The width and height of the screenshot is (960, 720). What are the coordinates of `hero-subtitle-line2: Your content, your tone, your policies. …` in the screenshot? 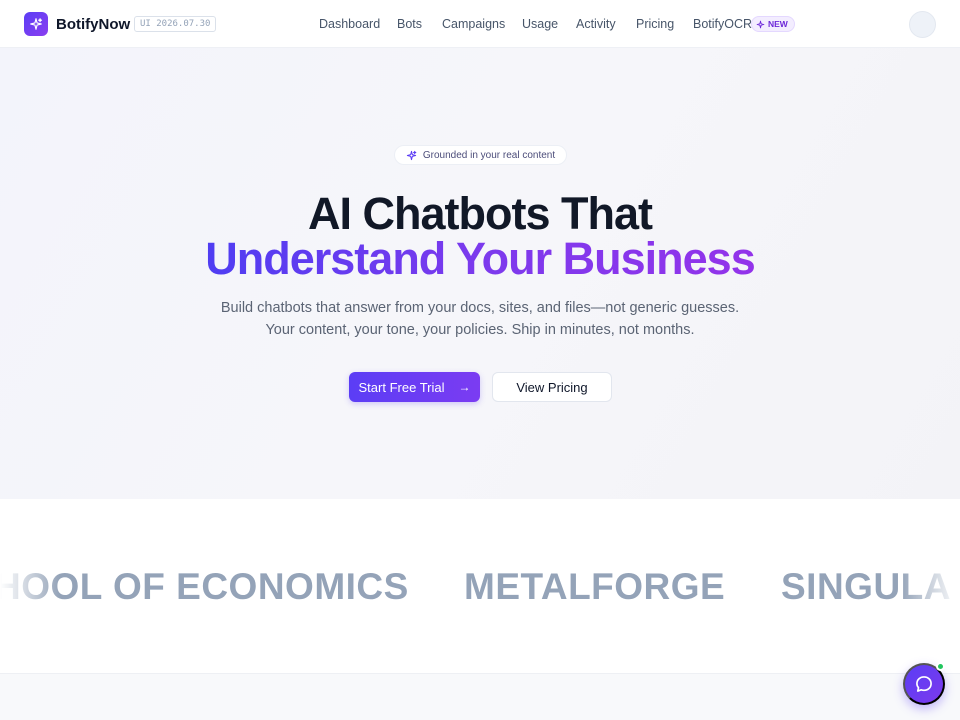 It's located at (480, 330).